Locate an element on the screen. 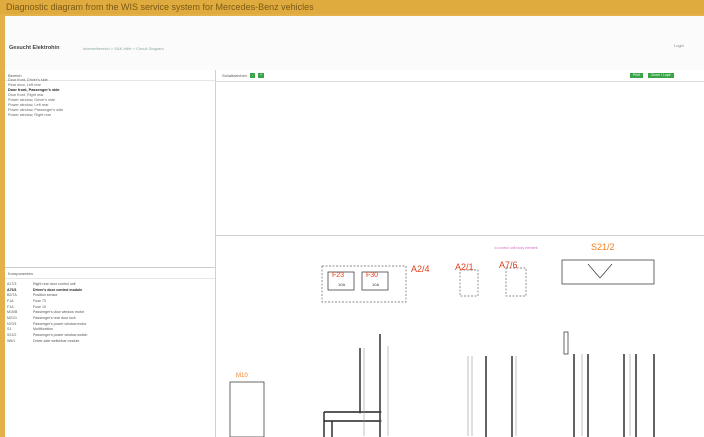 The height and width of the screenshot is (437, 704). component-name: Driver-side switchbar module is located at coordinates (56, 340).